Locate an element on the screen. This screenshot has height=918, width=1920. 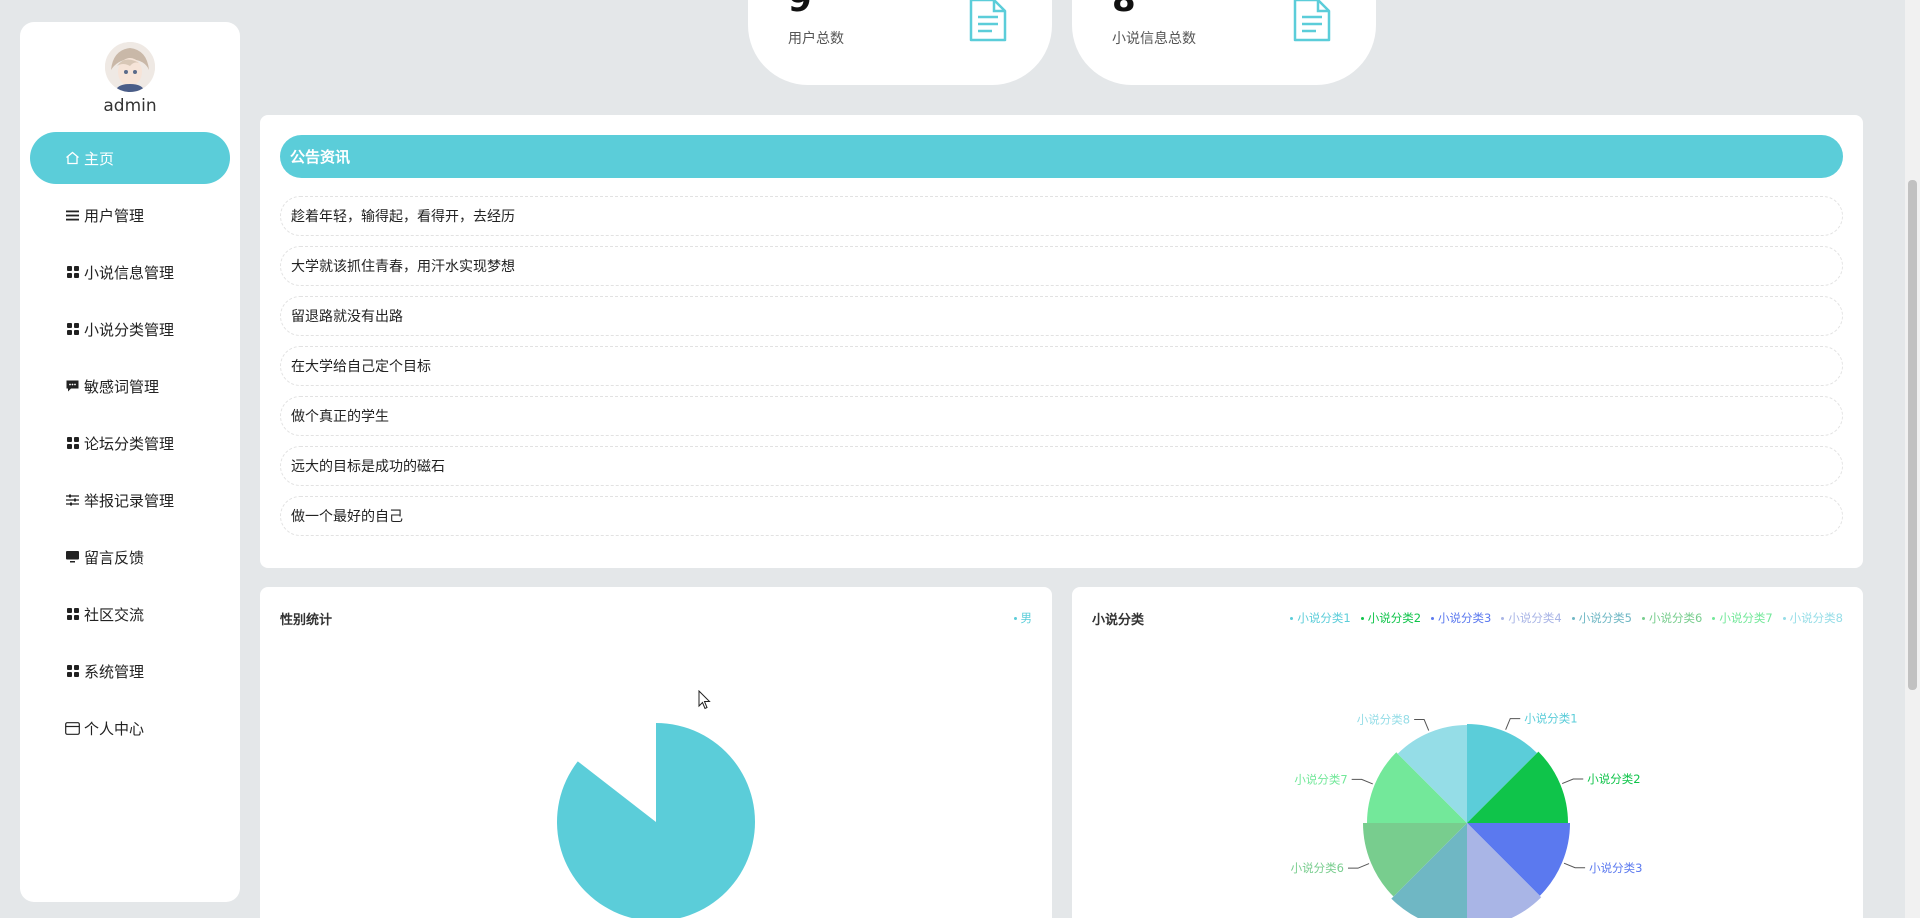
category-pie-chart: 小说分类1小说分类2小说分类3小说分类4小说分类5小说分类6小说分类7小说分类8 is located at coordinates (1466, 815).